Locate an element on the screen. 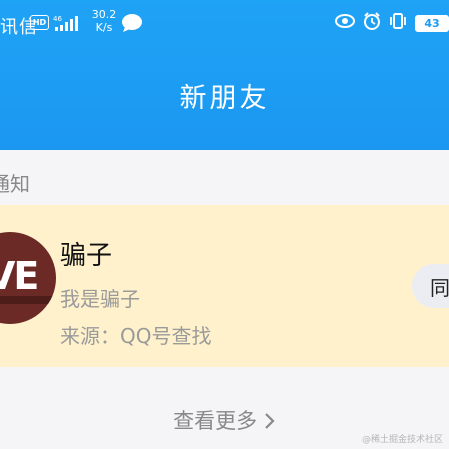 Image resolution: width=449 pixels, height=449 pixels. alarm-clock-icon is located at coordinates (372, 23).